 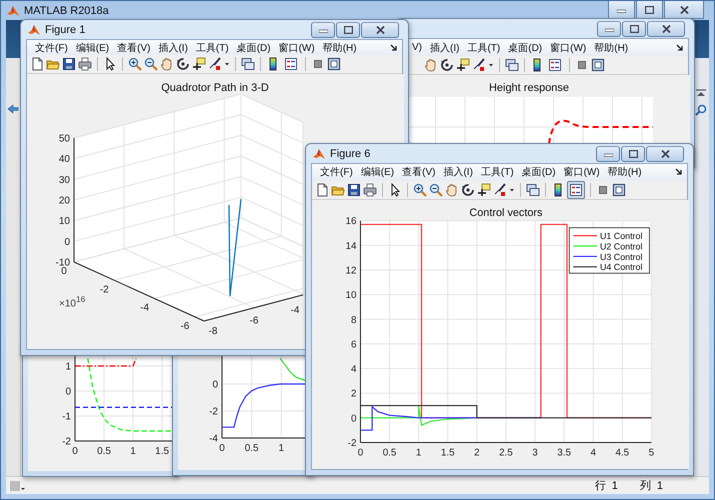 I want to click on search-icon, so click(x=700, y=110).